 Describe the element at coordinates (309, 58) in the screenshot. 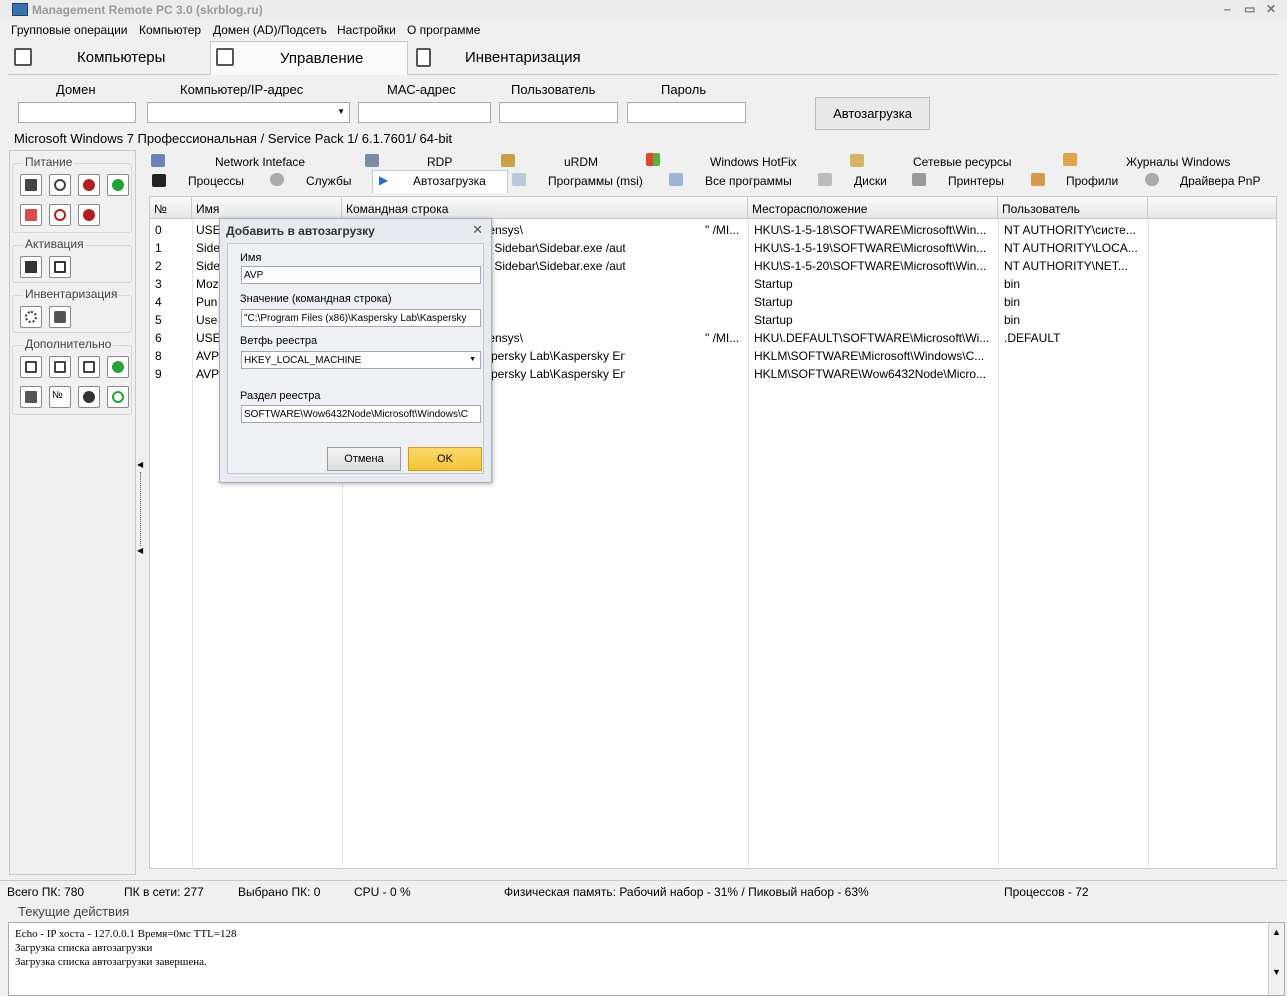

I see `tab-management: Управление` at that location.